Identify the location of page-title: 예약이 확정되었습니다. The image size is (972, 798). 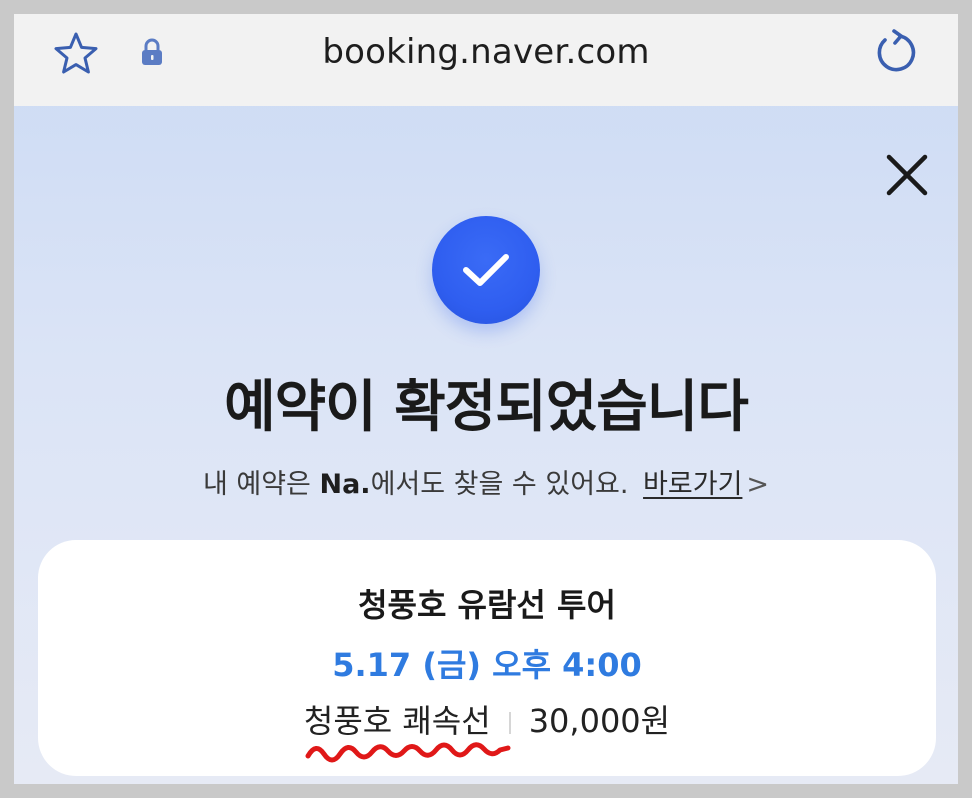
(486, 407).